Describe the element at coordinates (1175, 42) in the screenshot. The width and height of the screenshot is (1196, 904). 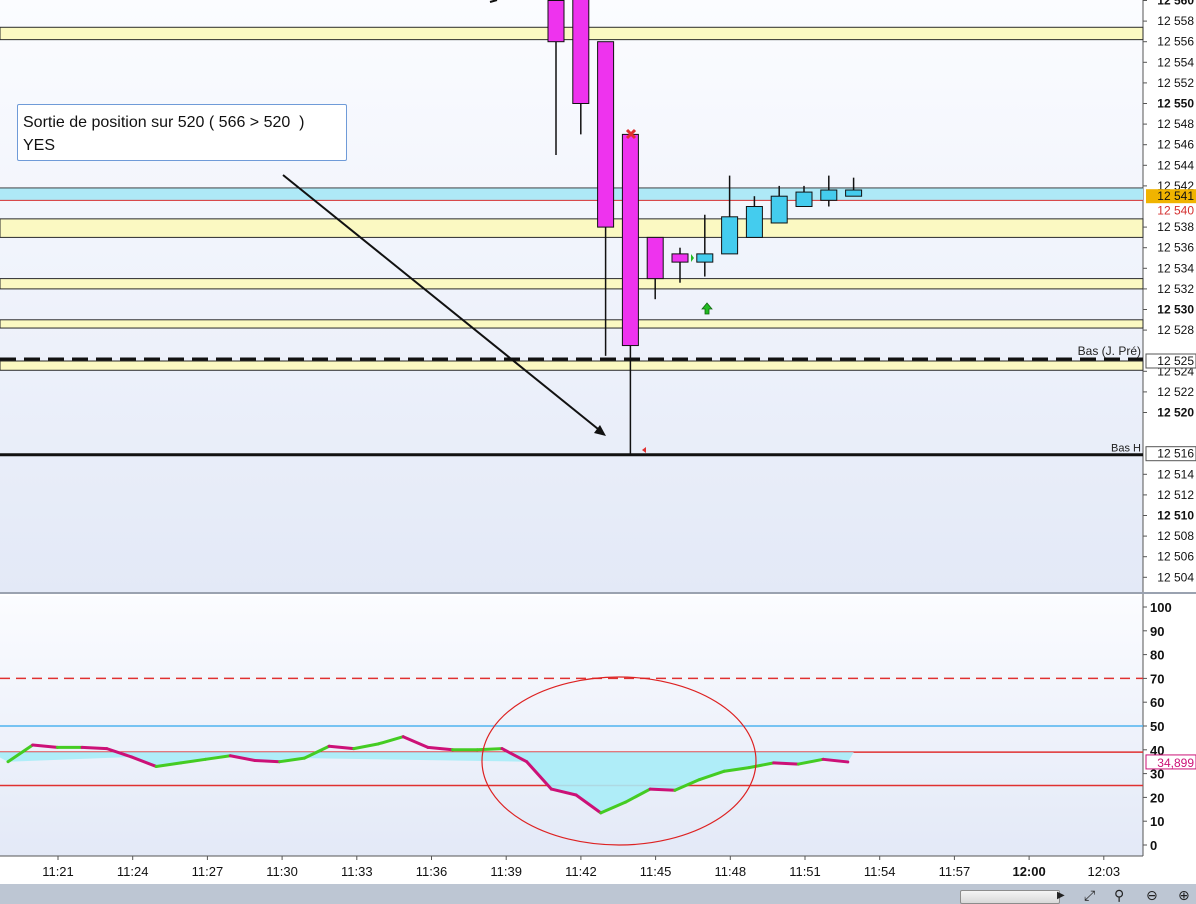
I see `price-tick-label: 12 556` at that location.